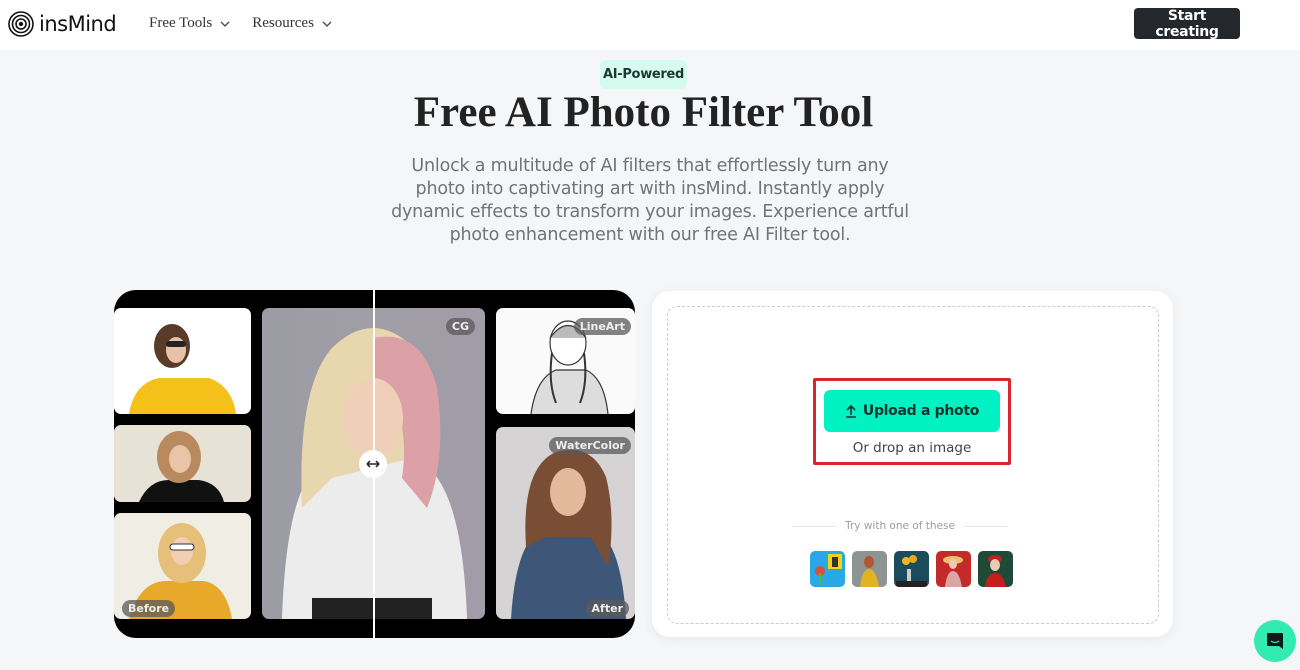 Image resolution: width=1300 pixels, height=670 pixels. Describe the element at coordinates (240, 23) in the screenshot. I see `main-nav: Free Tools Resources` at that location.